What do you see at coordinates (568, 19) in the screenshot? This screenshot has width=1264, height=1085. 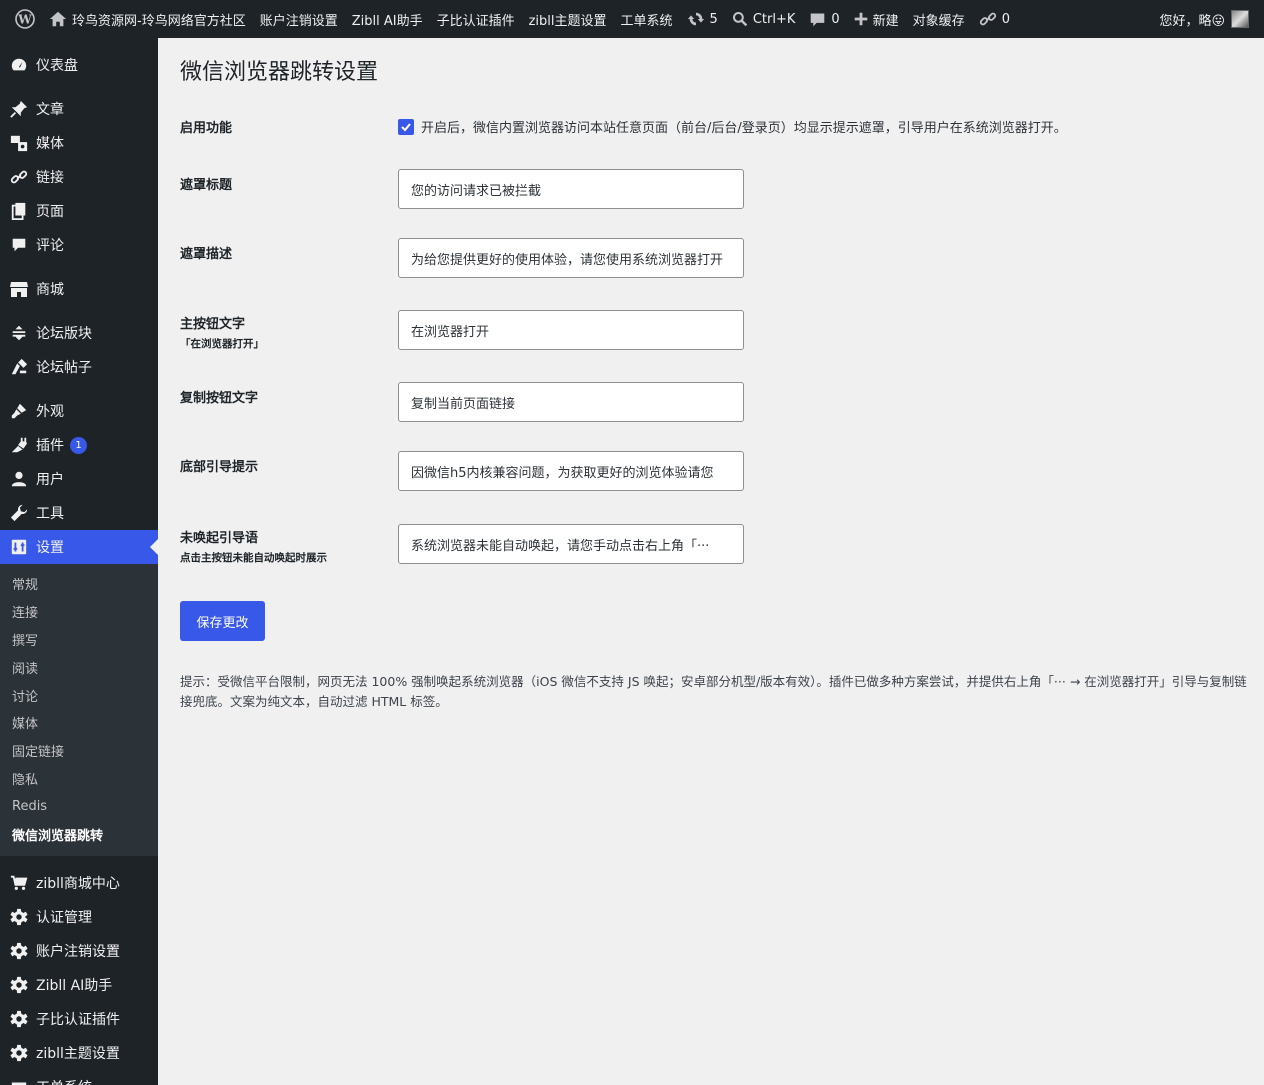 I see `adminbar-link-theme: zibll主题设置` at bounding box center [568, 19].